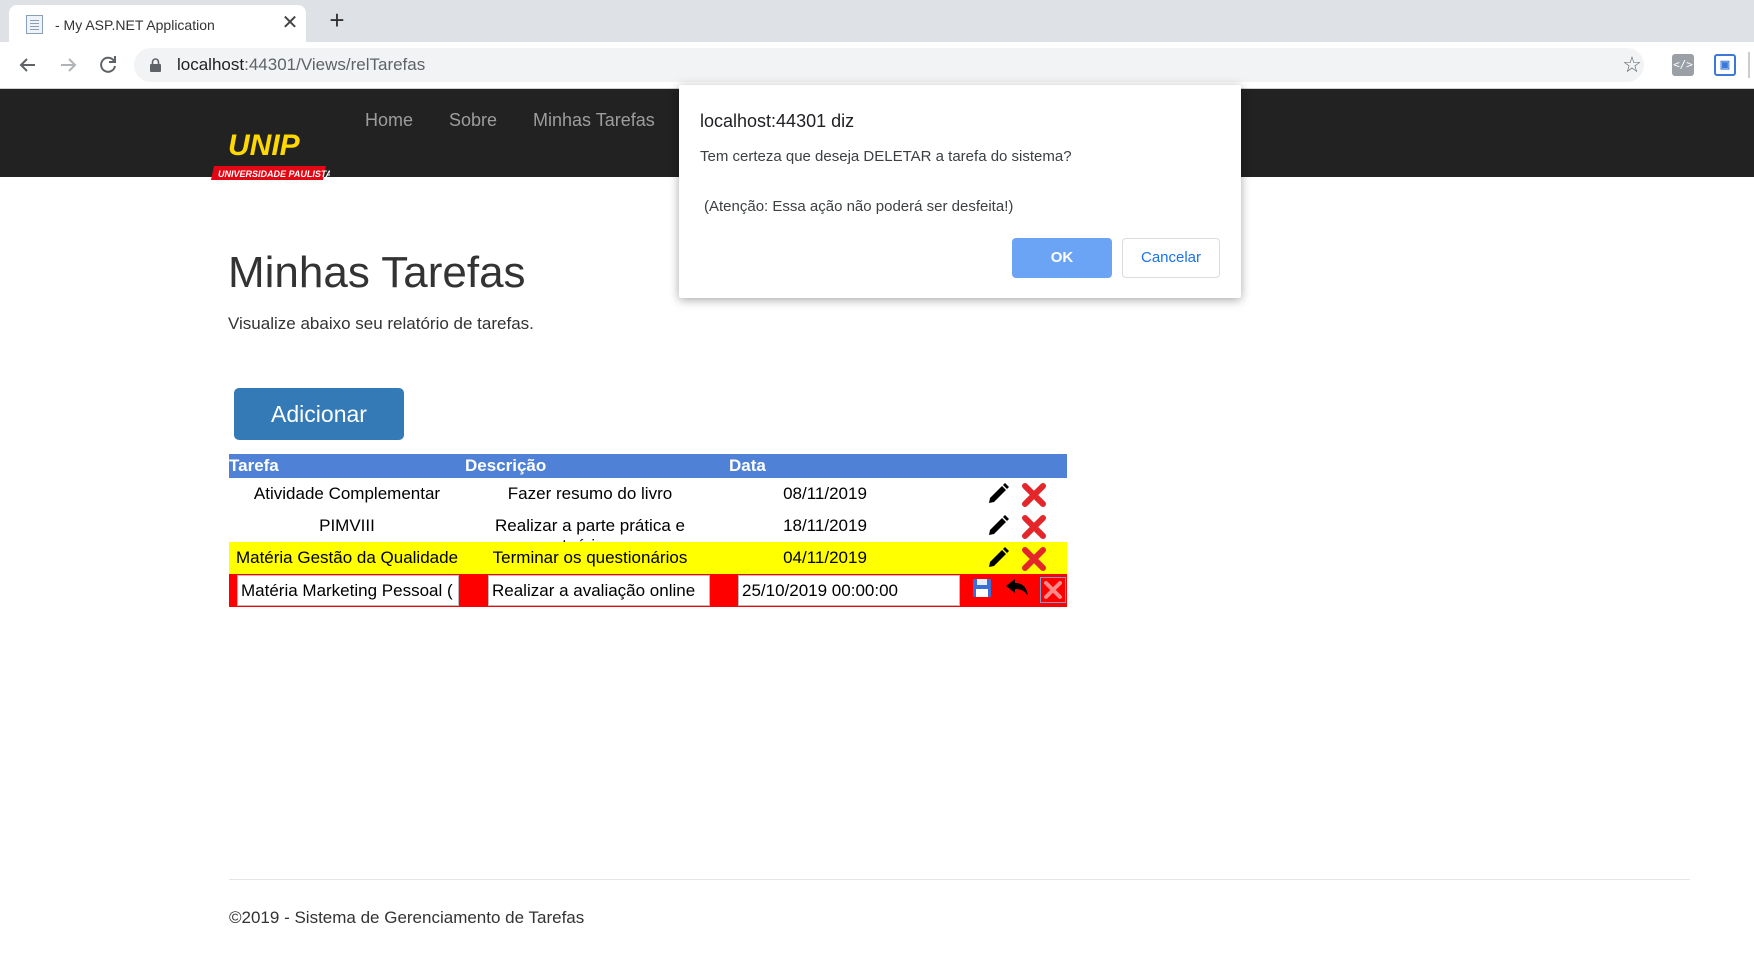 The image size is (1754, 966). What do you see at coordinates (849, 590) in the screenshot?
I see `edit-data-input: 25/10/2019 00:00:00` at bounding box center [849, 590].